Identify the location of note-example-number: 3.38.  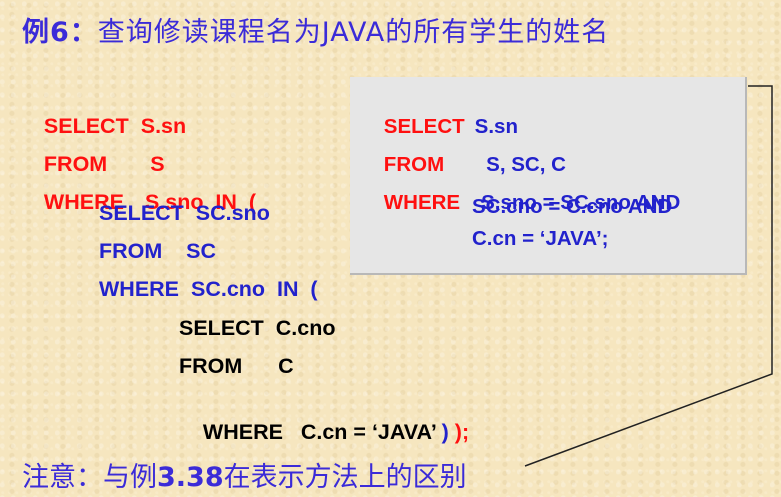
(190, 477).